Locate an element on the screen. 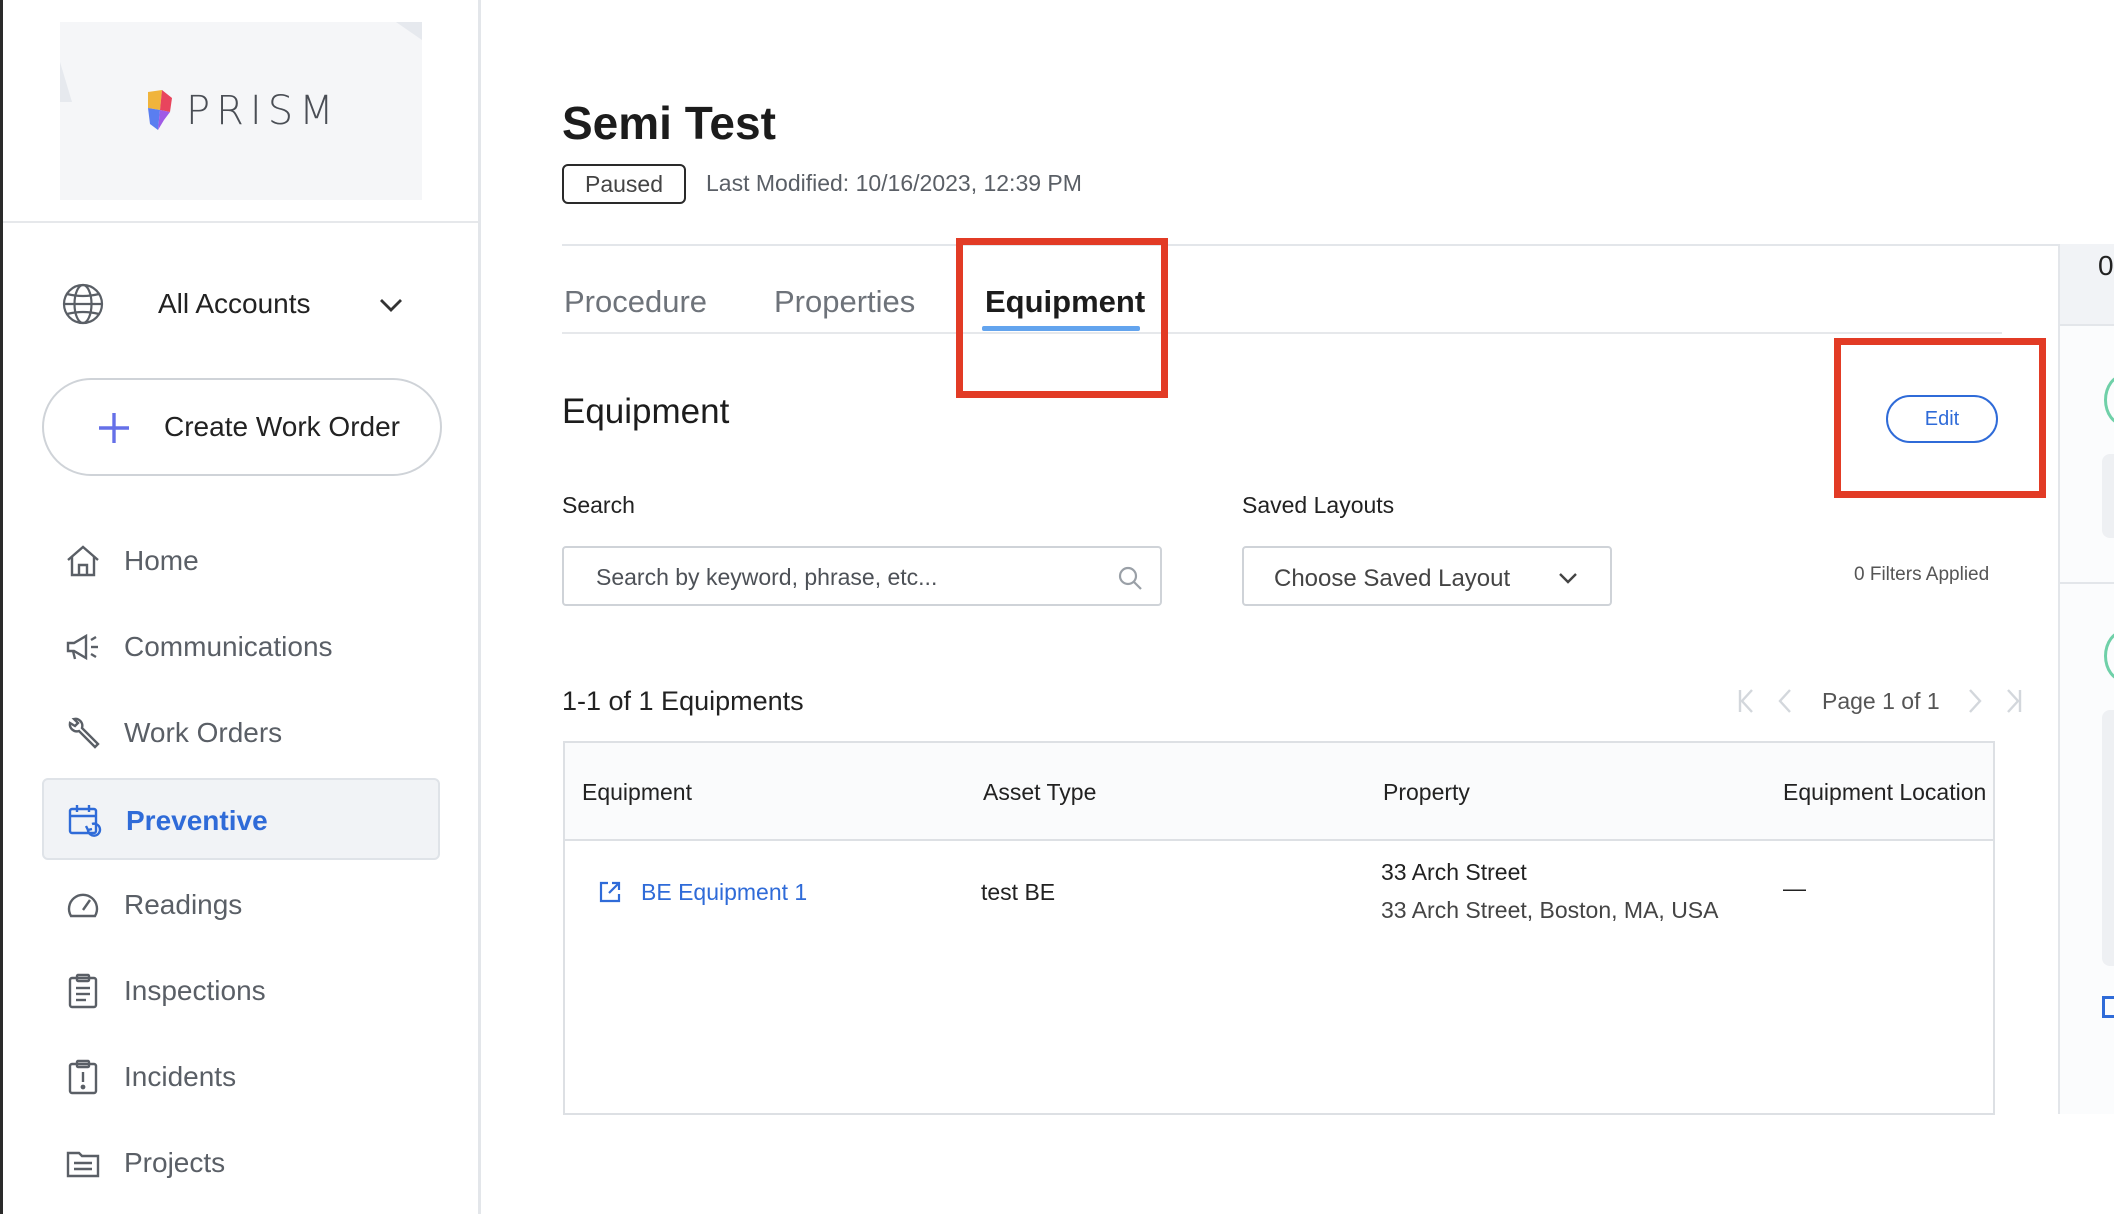 The image size is (2114, 1214). plus-icon is located at coordinates (114, 428).